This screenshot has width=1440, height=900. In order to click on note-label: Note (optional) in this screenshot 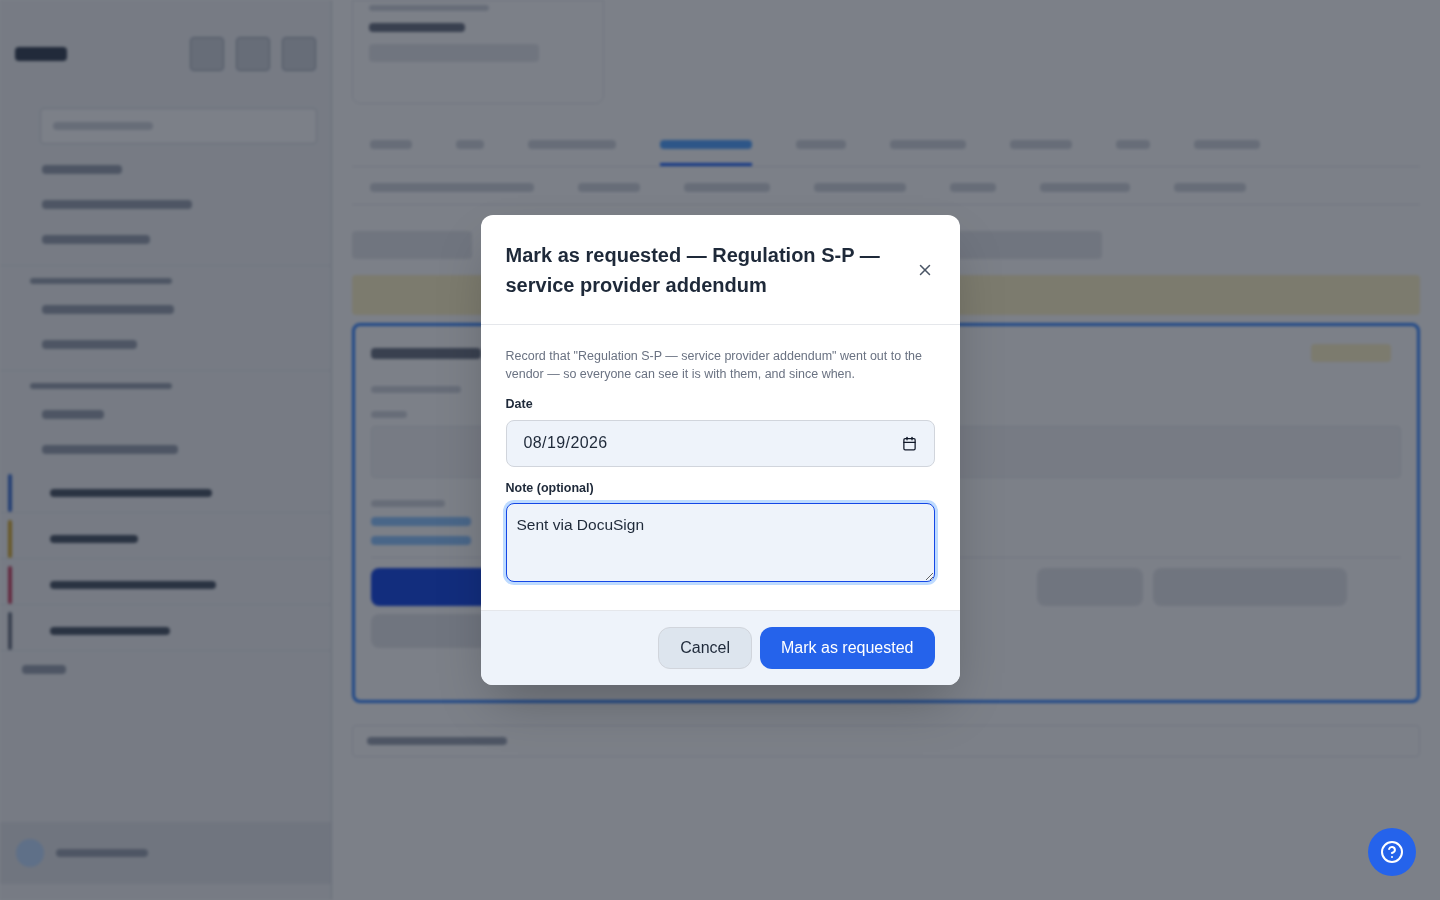, I will do `click(550, 488)`.